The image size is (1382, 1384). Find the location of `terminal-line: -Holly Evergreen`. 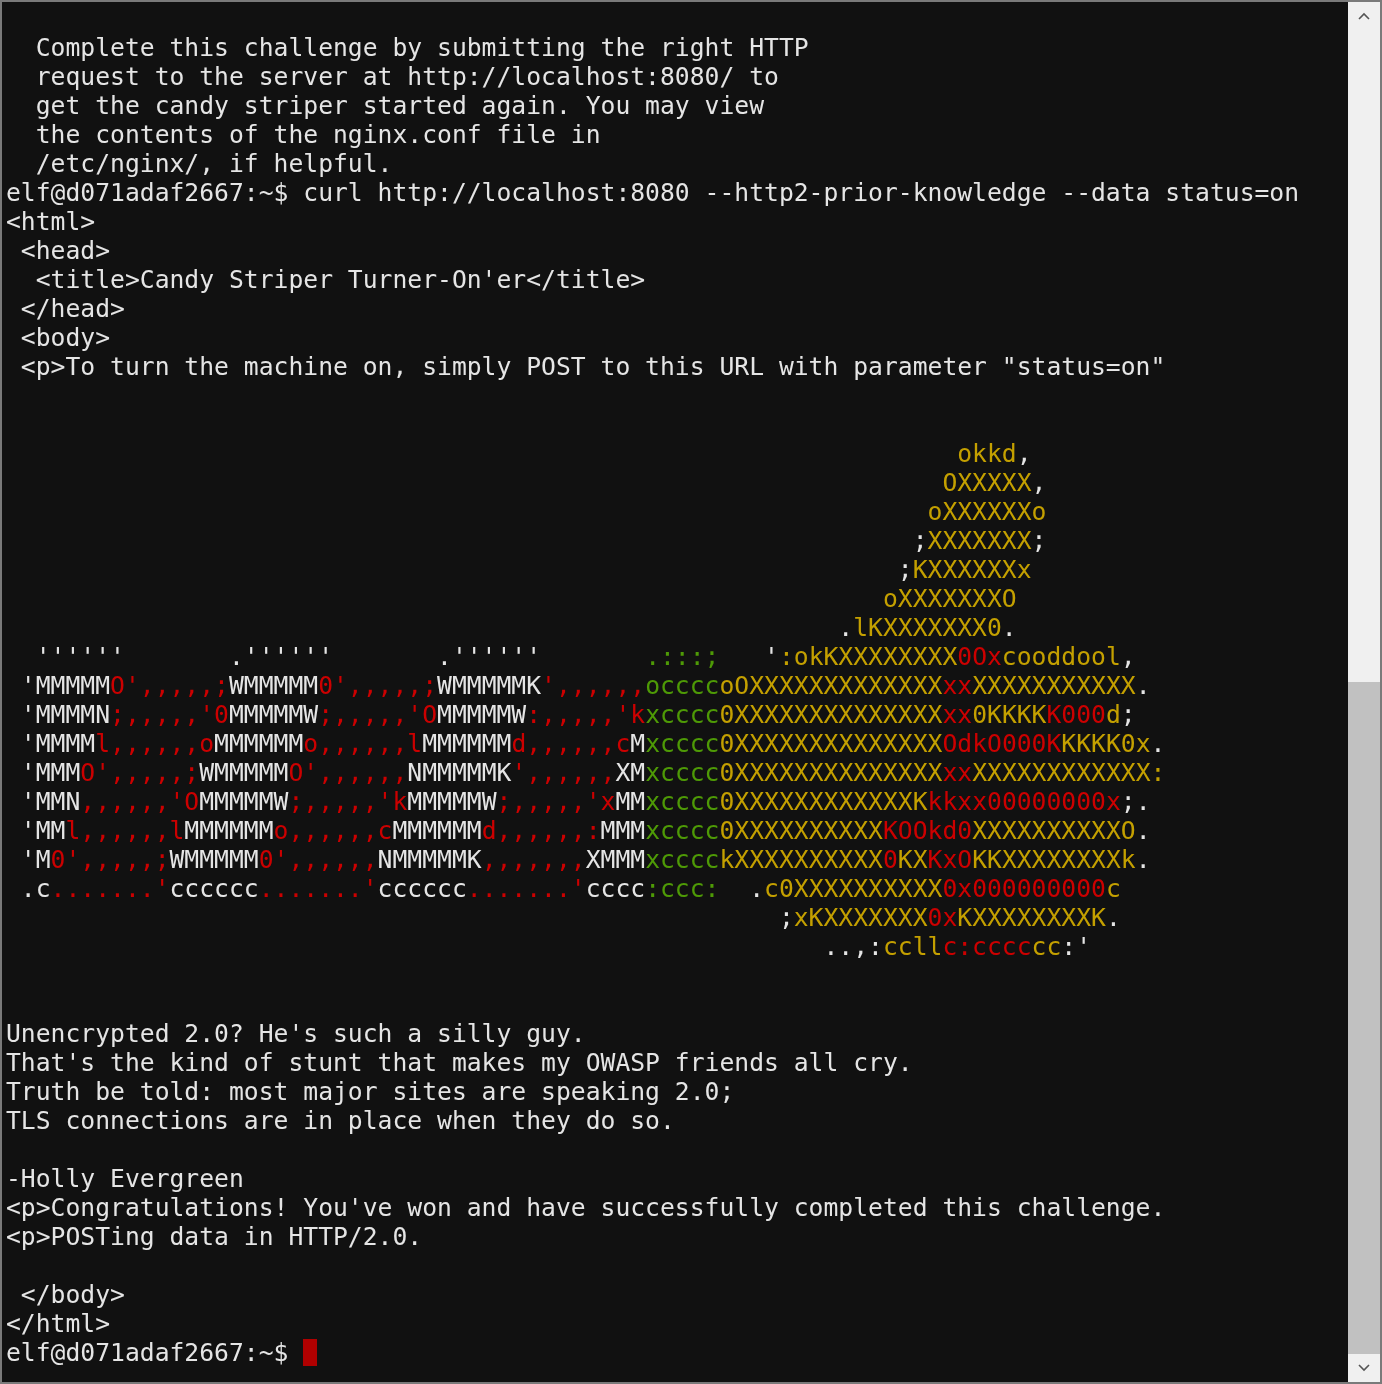

terminal-line: -Holly Evergreen is located at coordinates (125, 1178).